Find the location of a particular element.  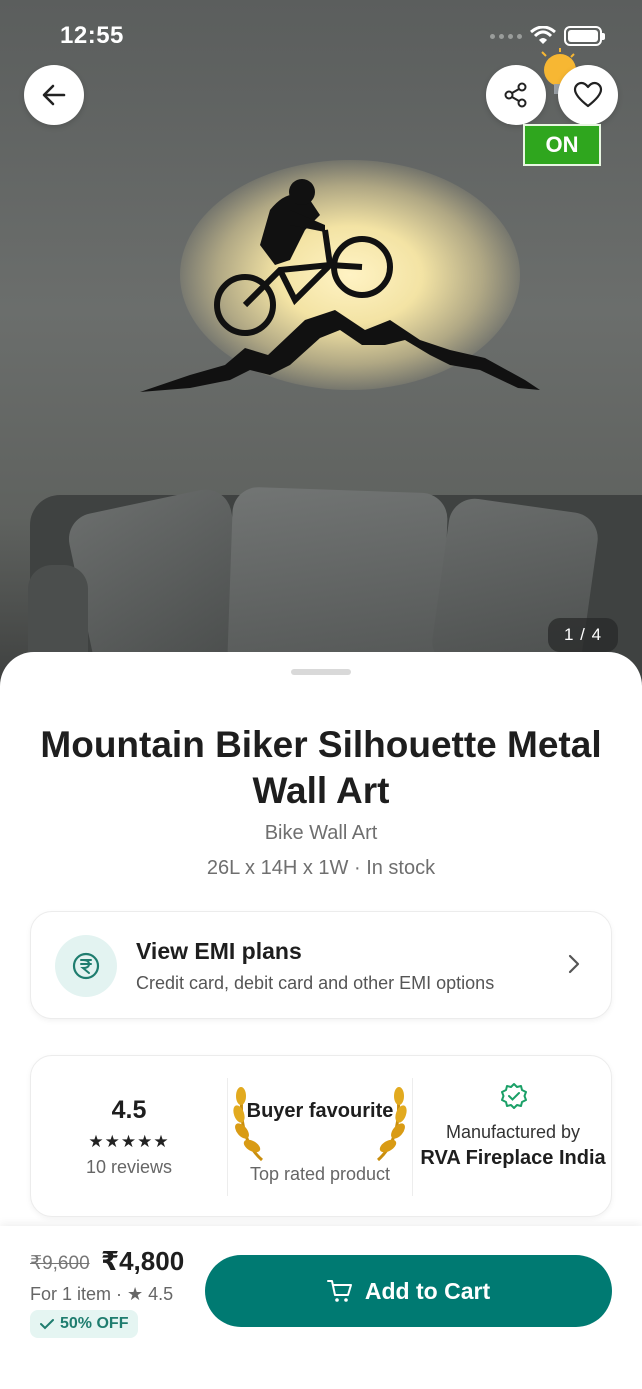

product-category: Bike Wall Art is located at coordinates (321, 833).